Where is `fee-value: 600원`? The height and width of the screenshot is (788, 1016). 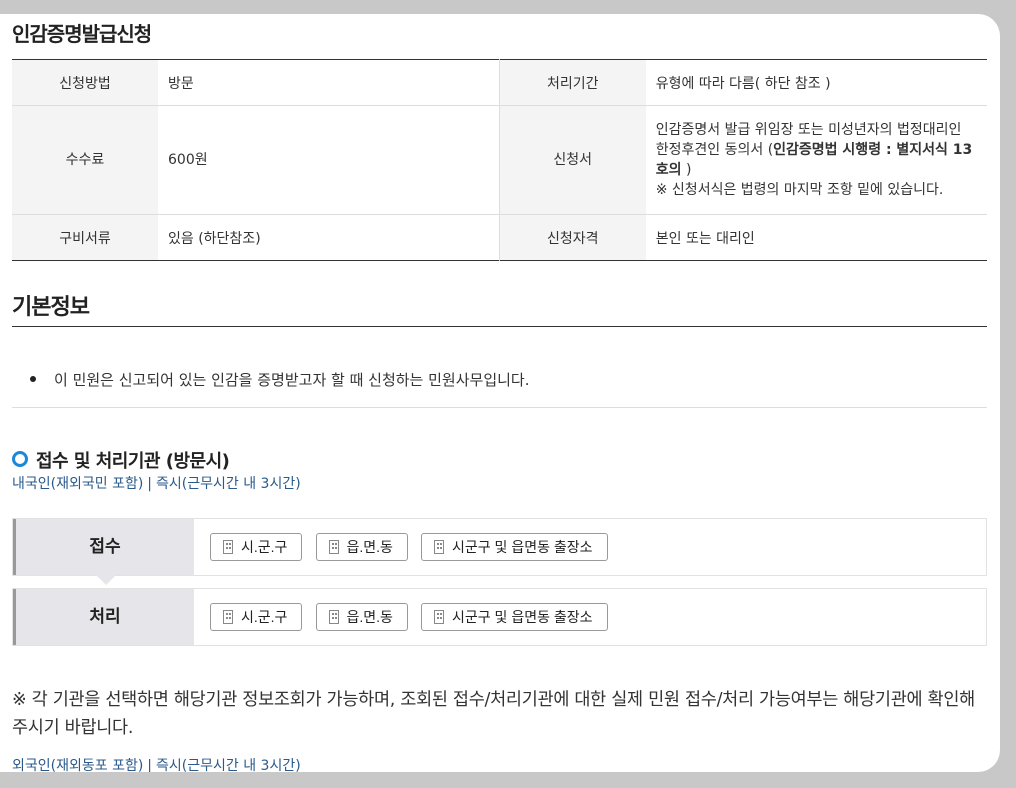 fee-value: 600원 is located at coordinates (329, 160).